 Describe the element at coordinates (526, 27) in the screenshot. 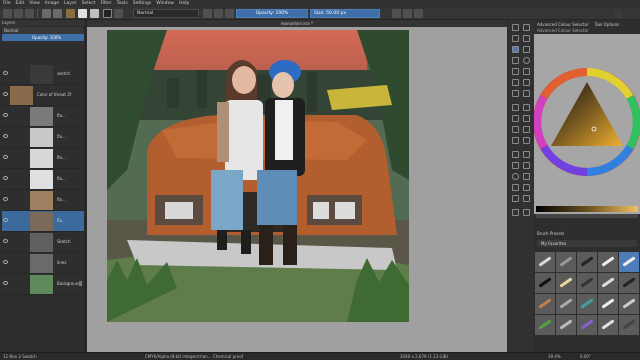

I see `text-tool-icon` at that location.